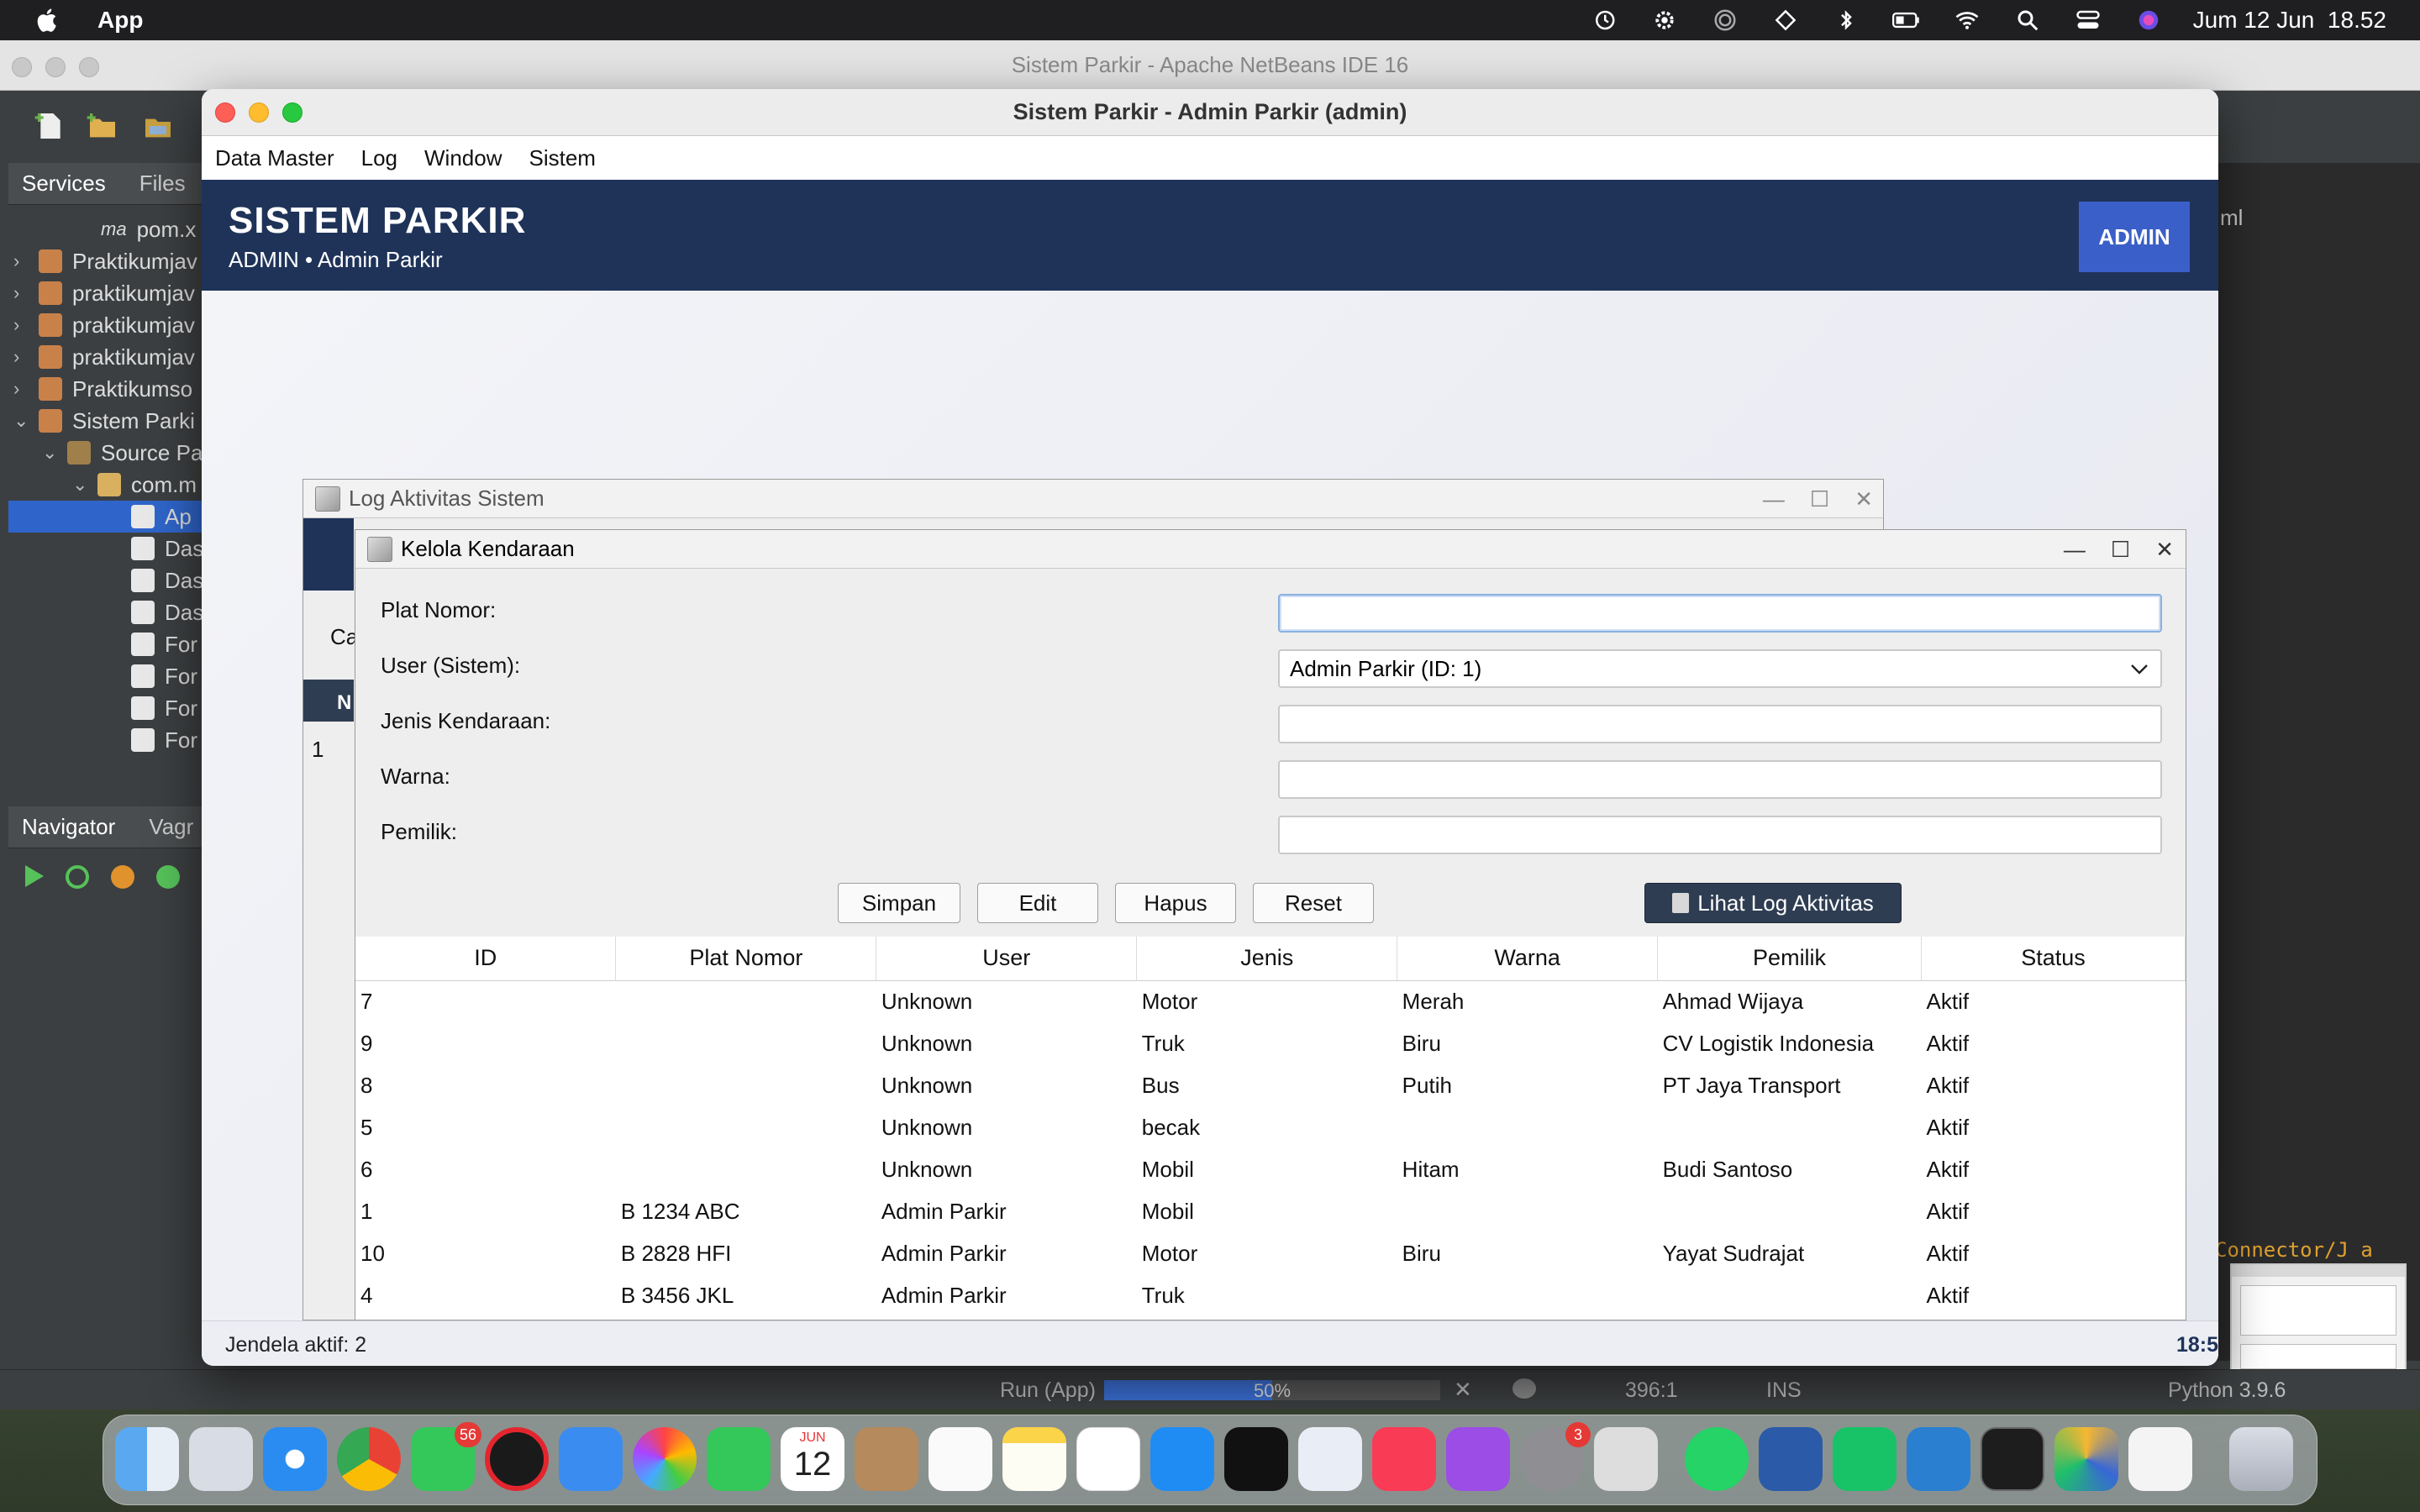 This screenshot has width=2420, height=1512. I want to click on user-sistem-select: Admin Parkir (ID: 1), so click(1720, 668).